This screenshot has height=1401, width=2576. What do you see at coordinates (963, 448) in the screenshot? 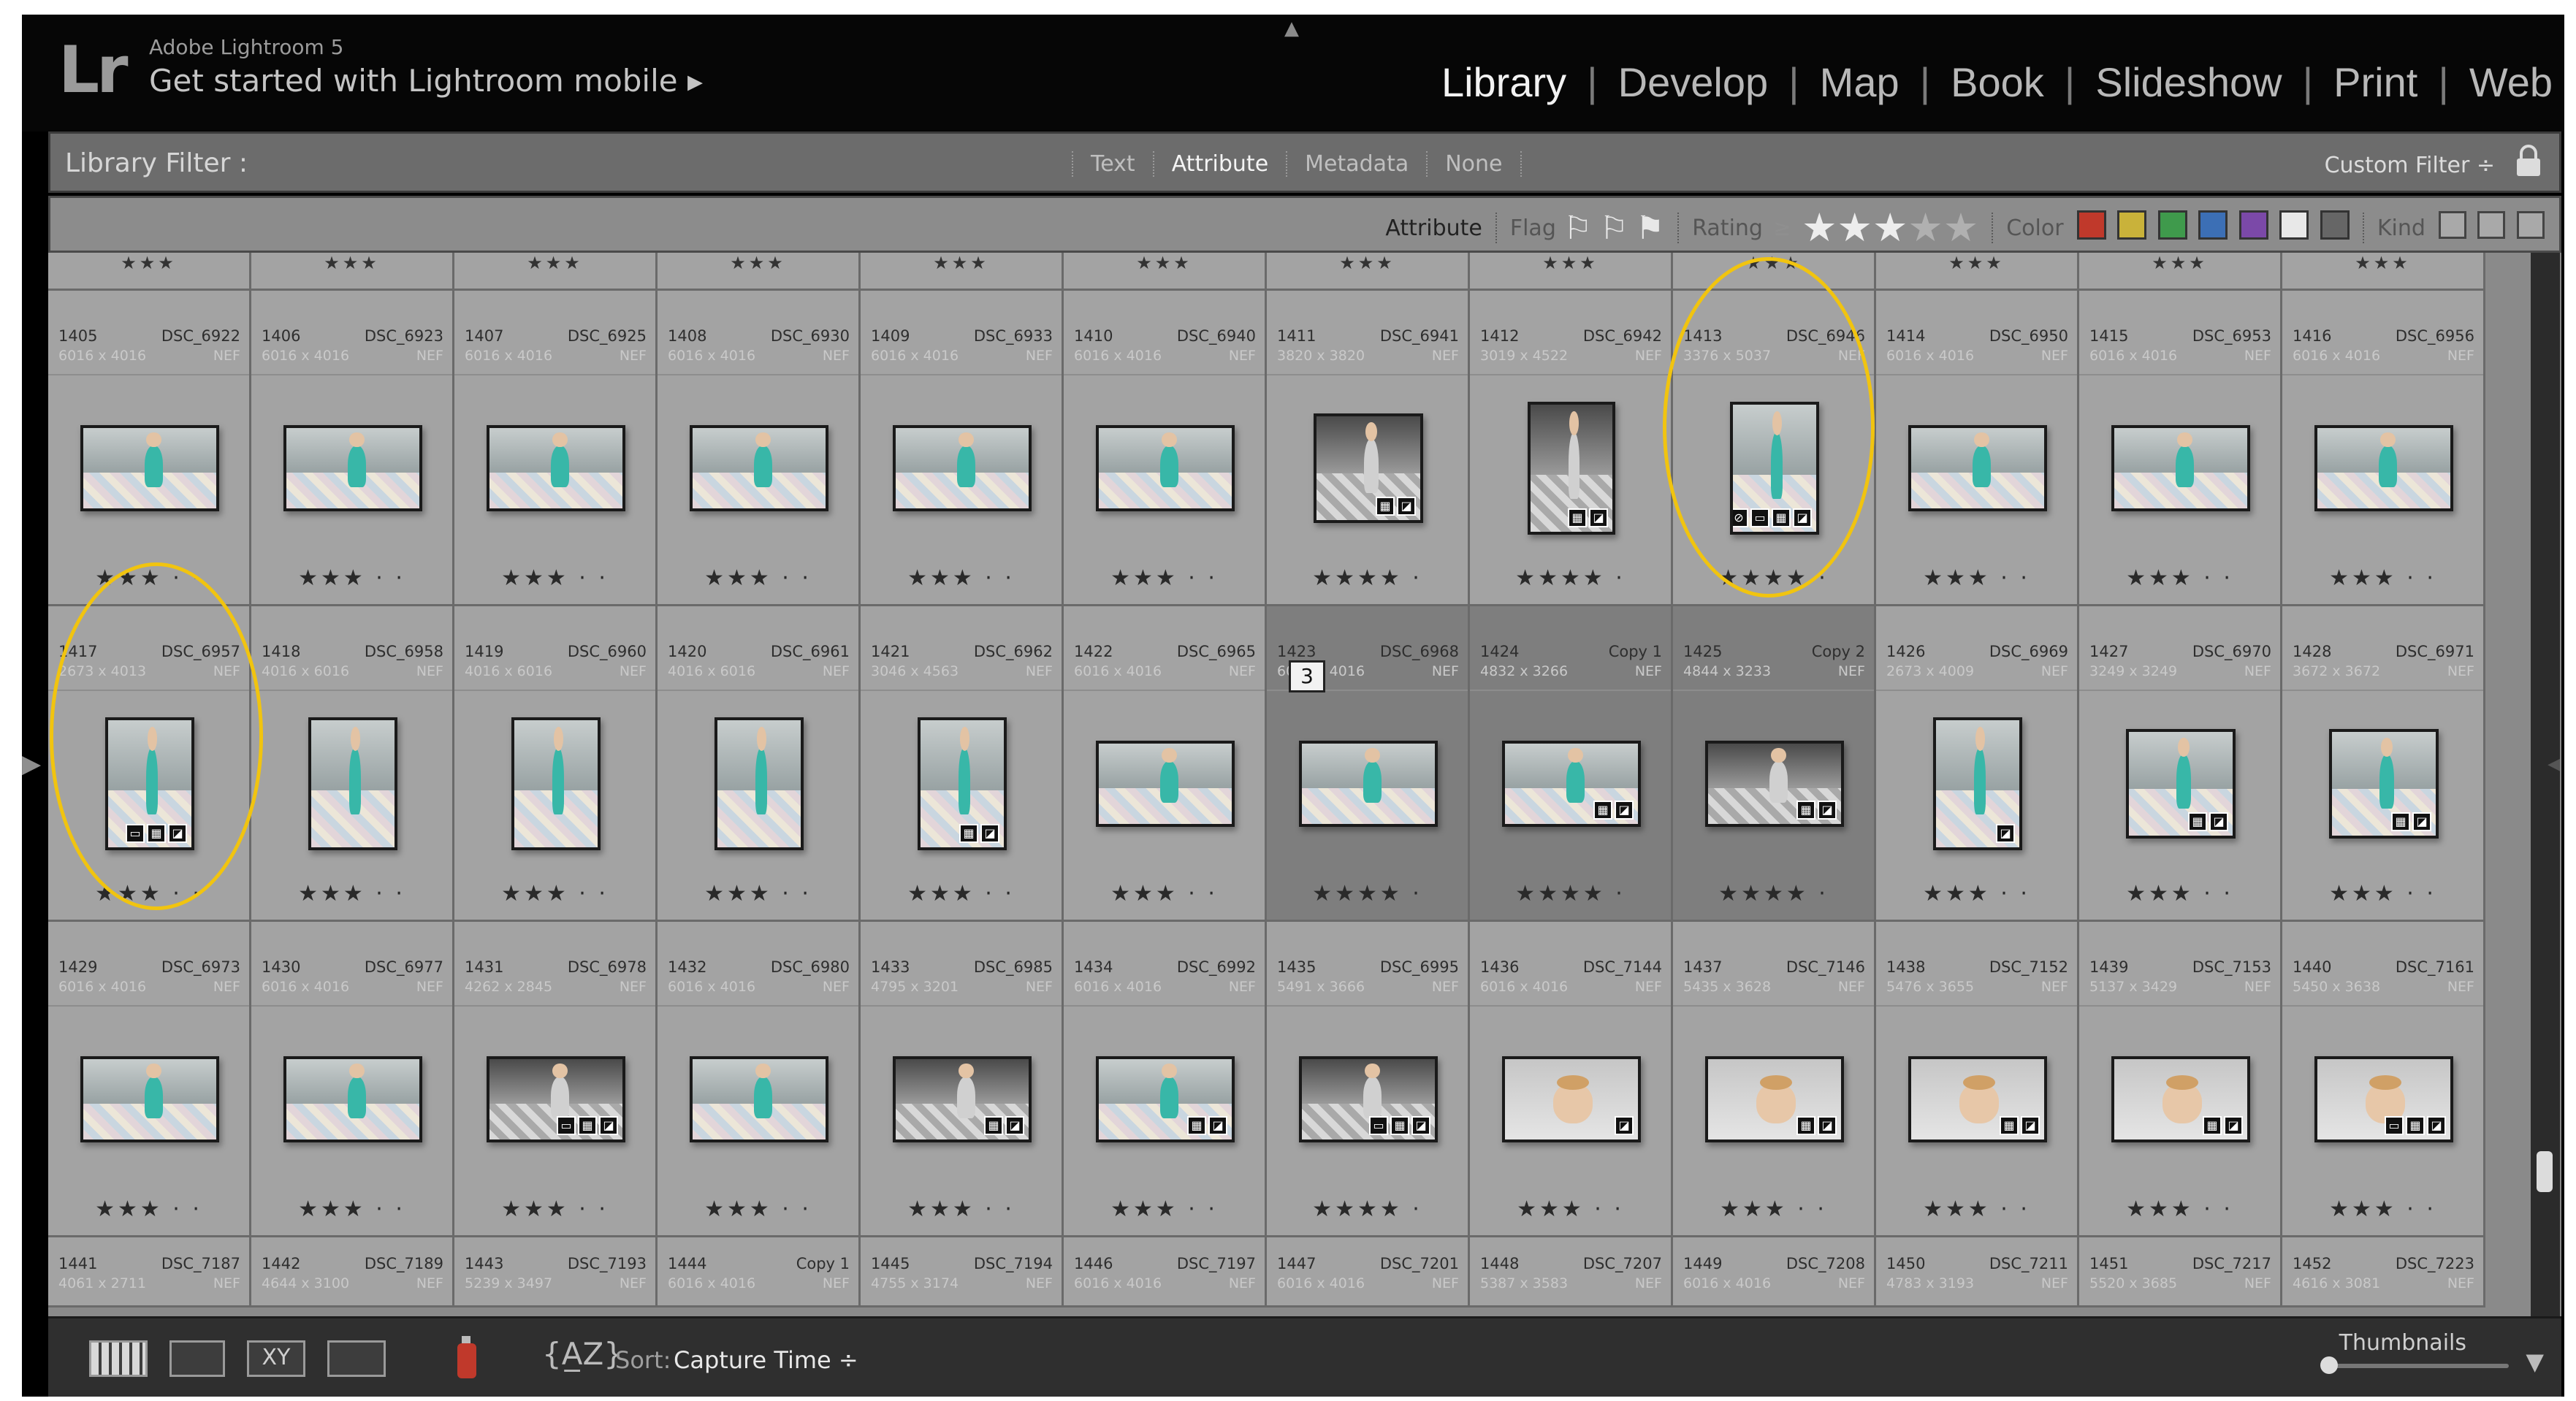
I see `grid-cell: 1409 DSC_6933 6016 x 4016 NEF ★★★ · ·` at bounding box center [963, 448].